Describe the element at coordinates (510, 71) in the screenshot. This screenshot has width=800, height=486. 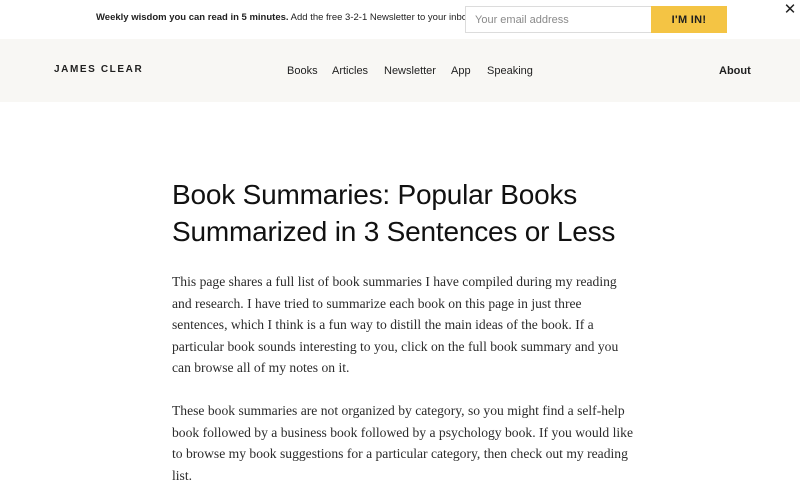
I see `nav-item-speaking: Speaking` at that location.